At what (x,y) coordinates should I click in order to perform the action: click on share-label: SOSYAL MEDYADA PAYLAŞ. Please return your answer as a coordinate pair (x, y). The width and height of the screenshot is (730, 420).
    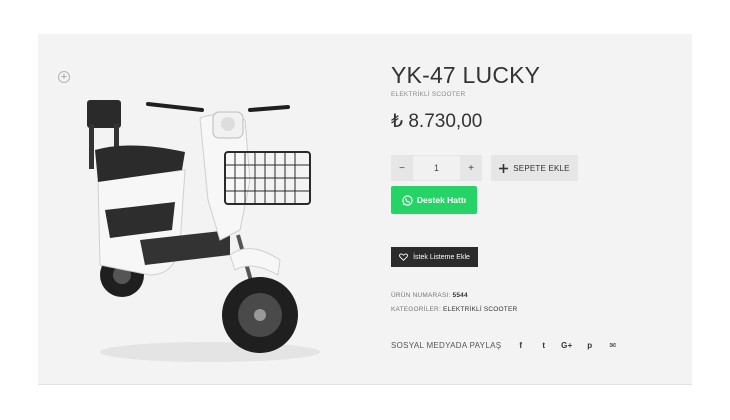
    Looking at the image, I should click on (446, 345).